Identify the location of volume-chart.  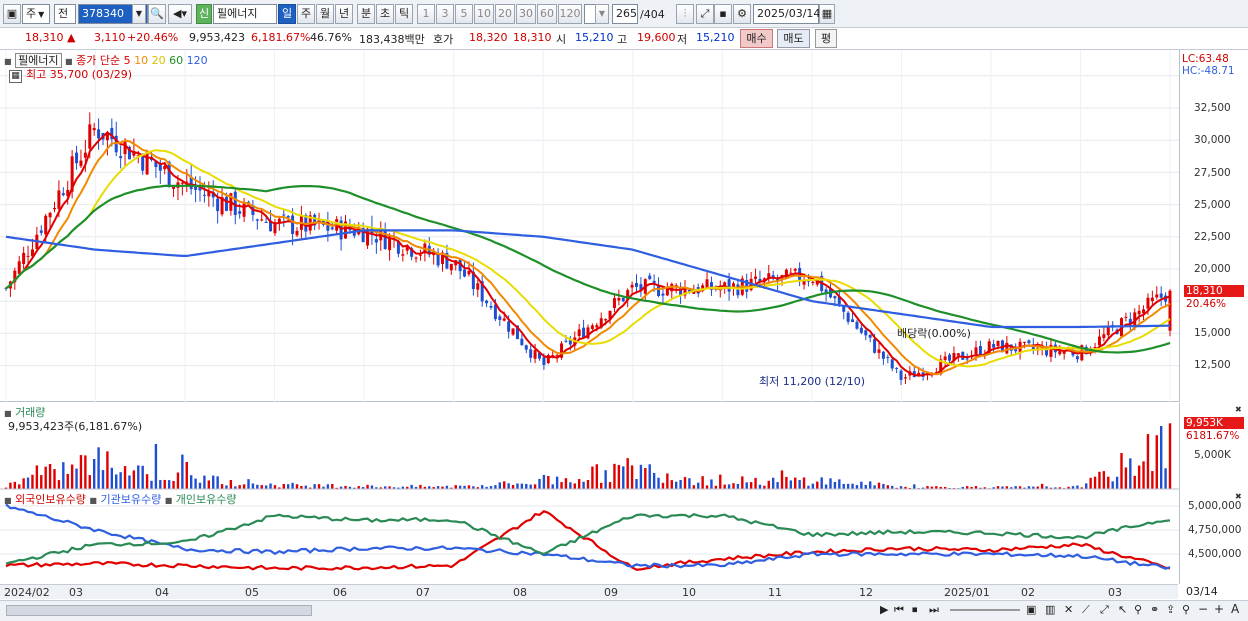
(590, 446).